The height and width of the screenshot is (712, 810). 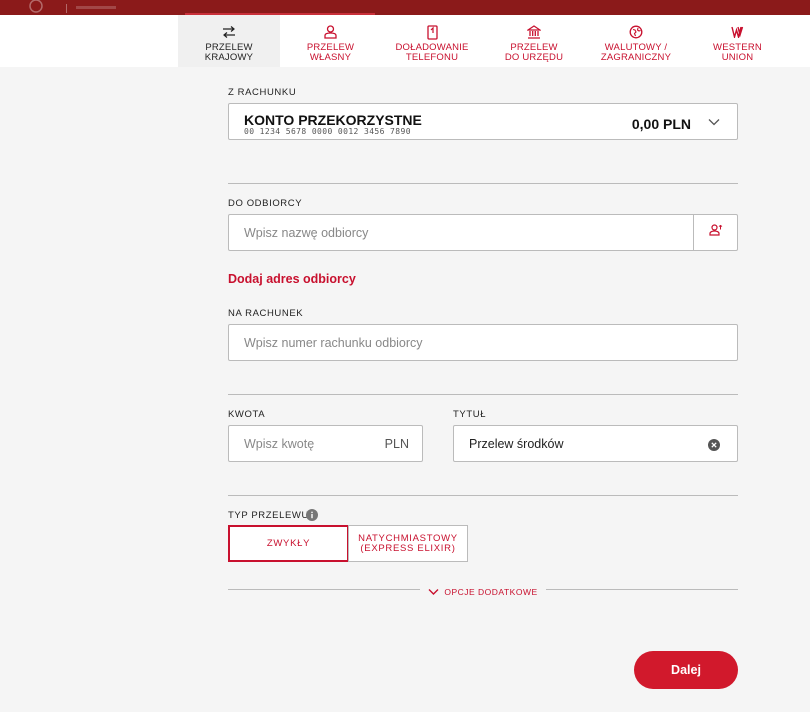 I want to click on option-label: ZWYKŁY, so click(x=288, y=543).